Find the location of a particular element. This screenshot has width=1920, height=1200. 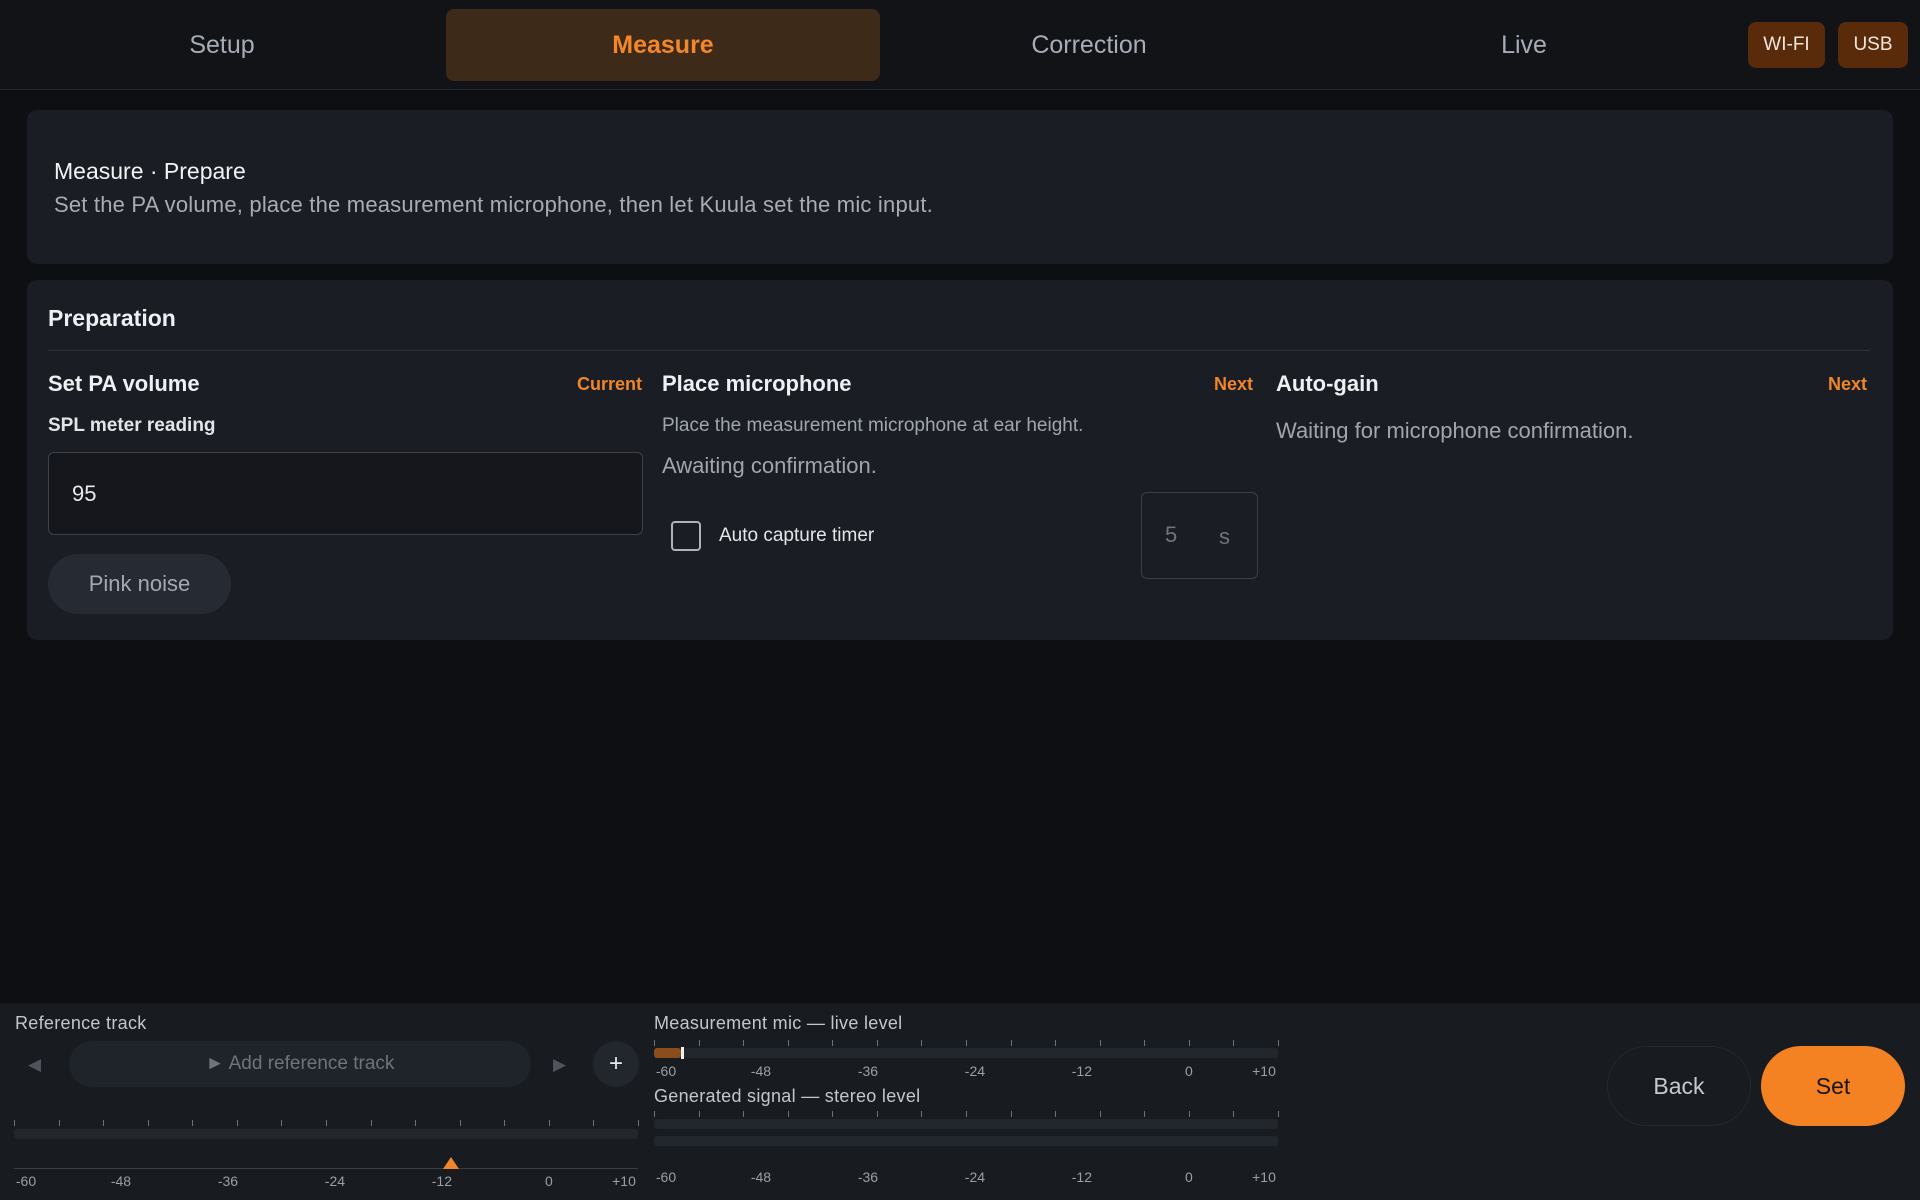

autogain-state: Waiting for microphone confirmation. is located at coordinates (1455, 430).